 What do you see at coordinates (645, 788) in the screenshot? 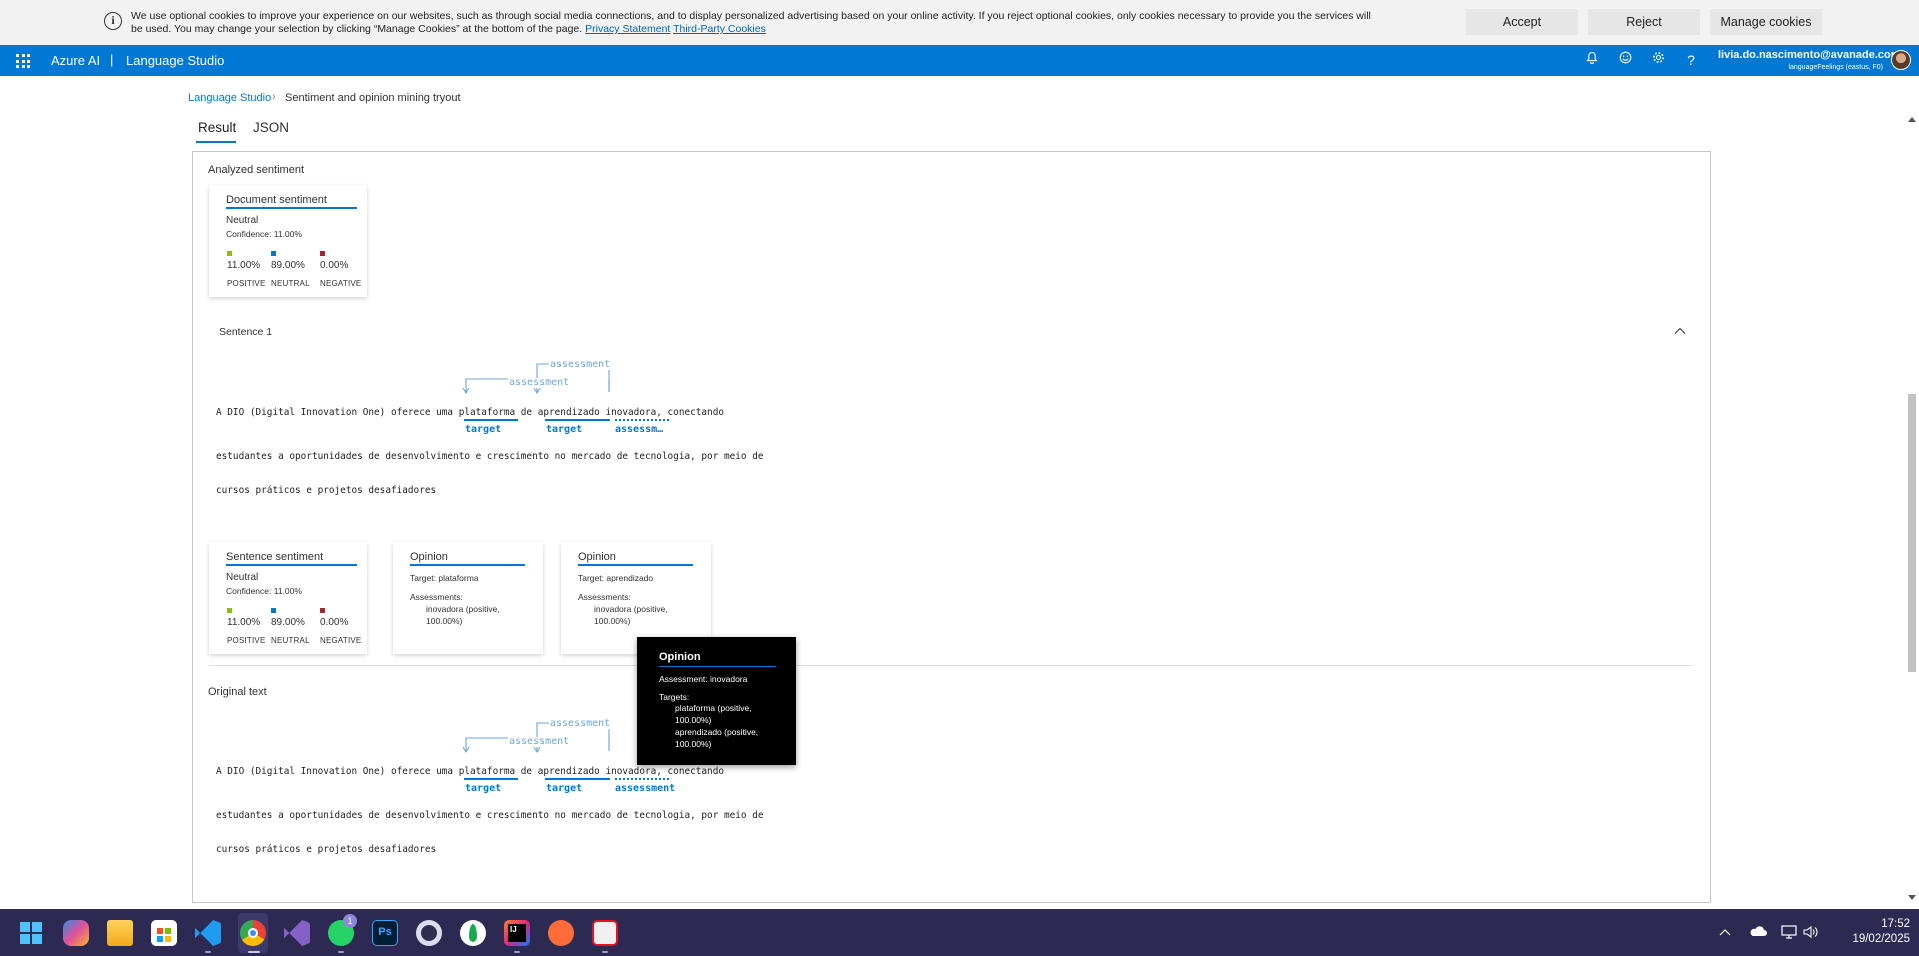
I see `assessment-label: assessment` at bounding box center [645, 788].